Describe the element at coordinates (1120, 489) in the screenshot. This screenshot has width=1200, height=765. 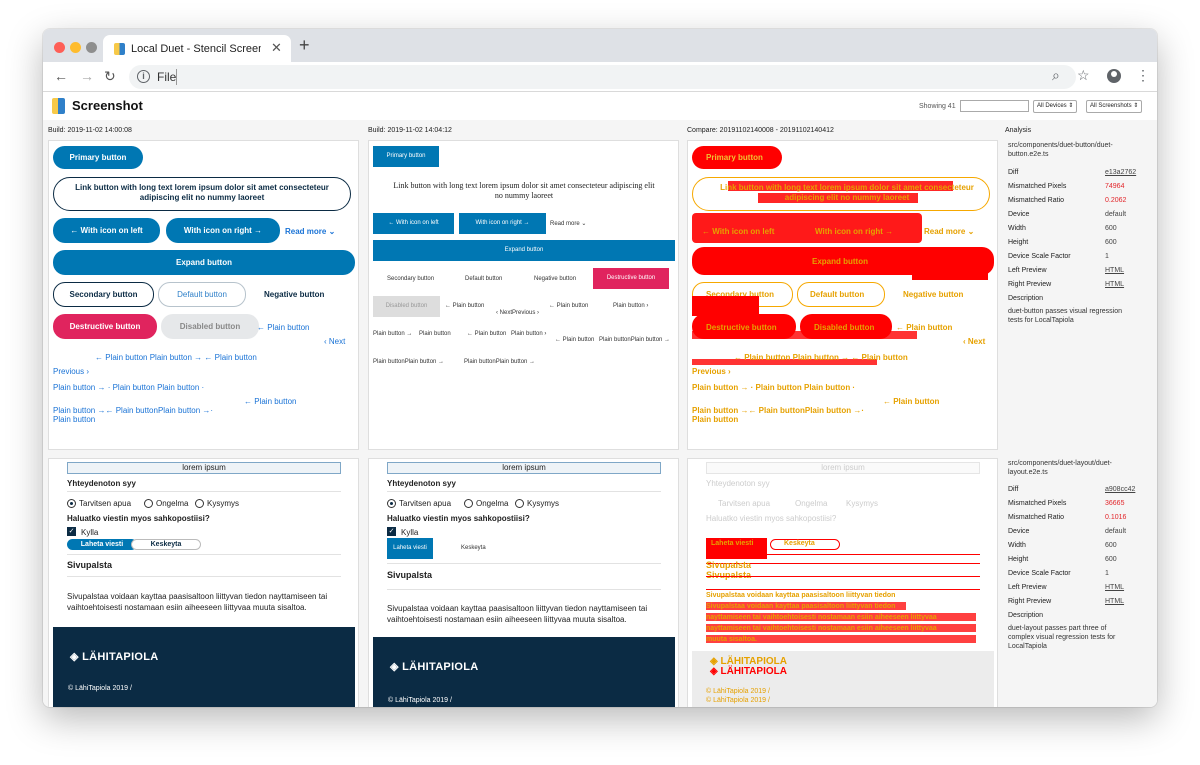
I see `diff-hash-link: a908cc42` at that location.